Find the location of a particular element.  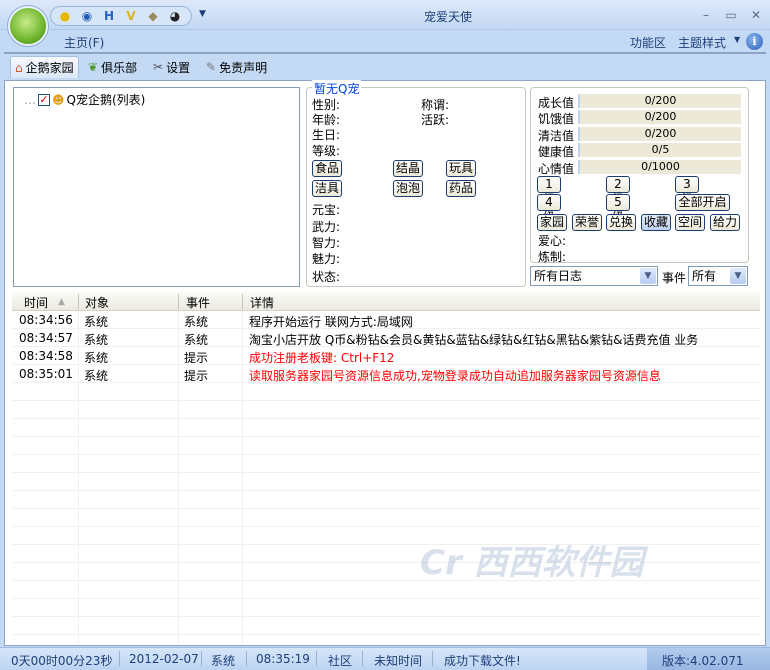

level1-button: 1级 is located at coordinates (549, 191).